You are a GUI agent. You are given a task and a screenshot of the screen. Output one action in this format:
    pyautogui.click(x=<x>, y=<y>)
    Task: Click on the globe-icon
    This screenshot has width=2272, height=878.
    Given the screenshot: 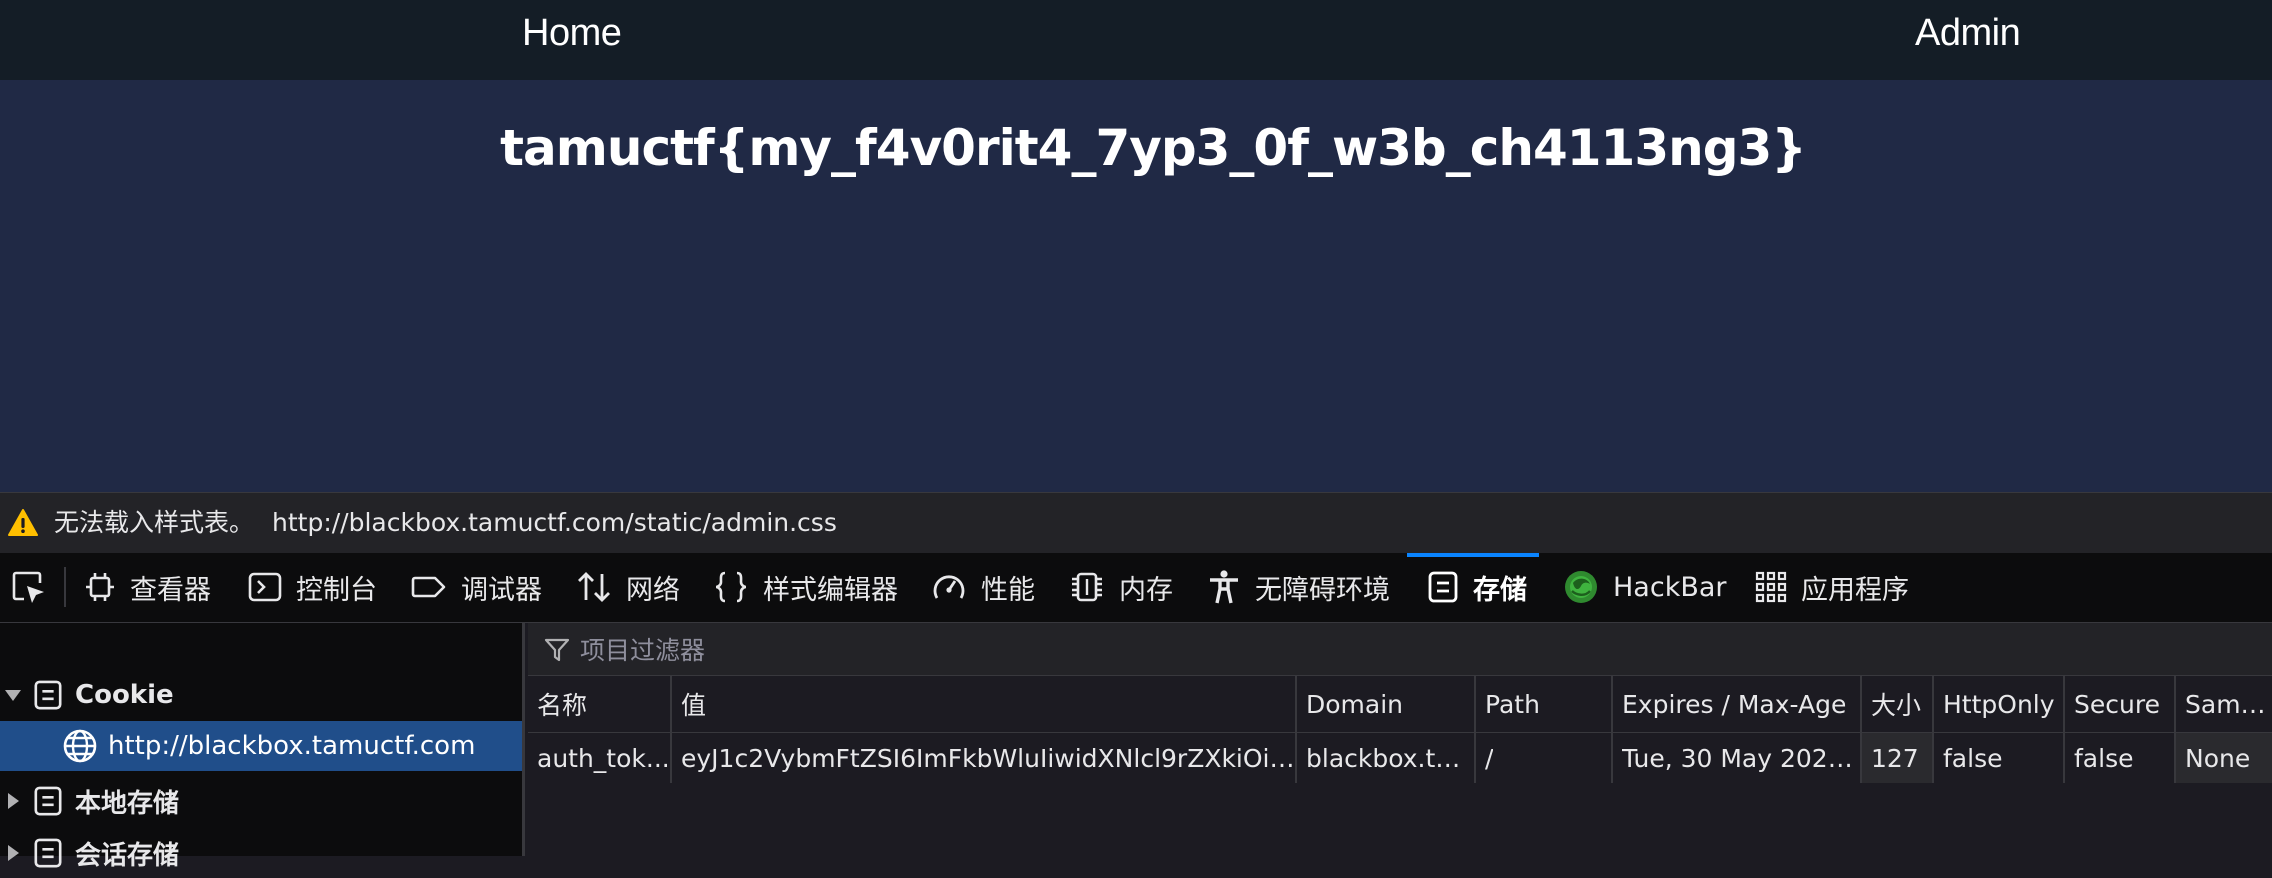 What is the action you would take?
    pyautogui.click(x=80, y=746)
    